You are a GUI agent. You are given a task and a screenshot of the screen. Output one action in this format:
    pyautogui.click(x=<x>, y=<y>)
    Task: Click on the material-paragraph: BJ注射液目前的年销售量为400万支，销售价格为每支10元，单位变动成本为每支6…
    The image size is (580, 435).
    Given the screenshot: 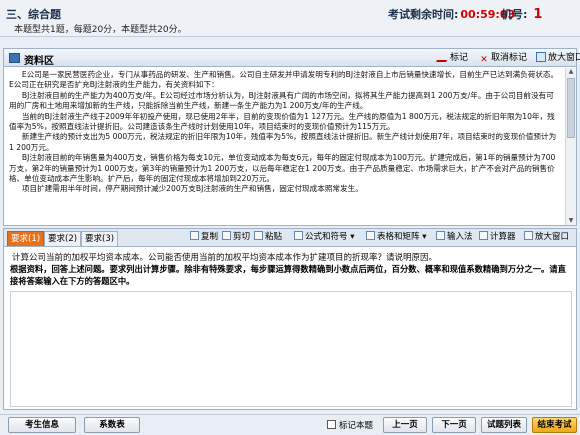 What is the action you would take?
    pyautogui.click(x=282, y=168)
    